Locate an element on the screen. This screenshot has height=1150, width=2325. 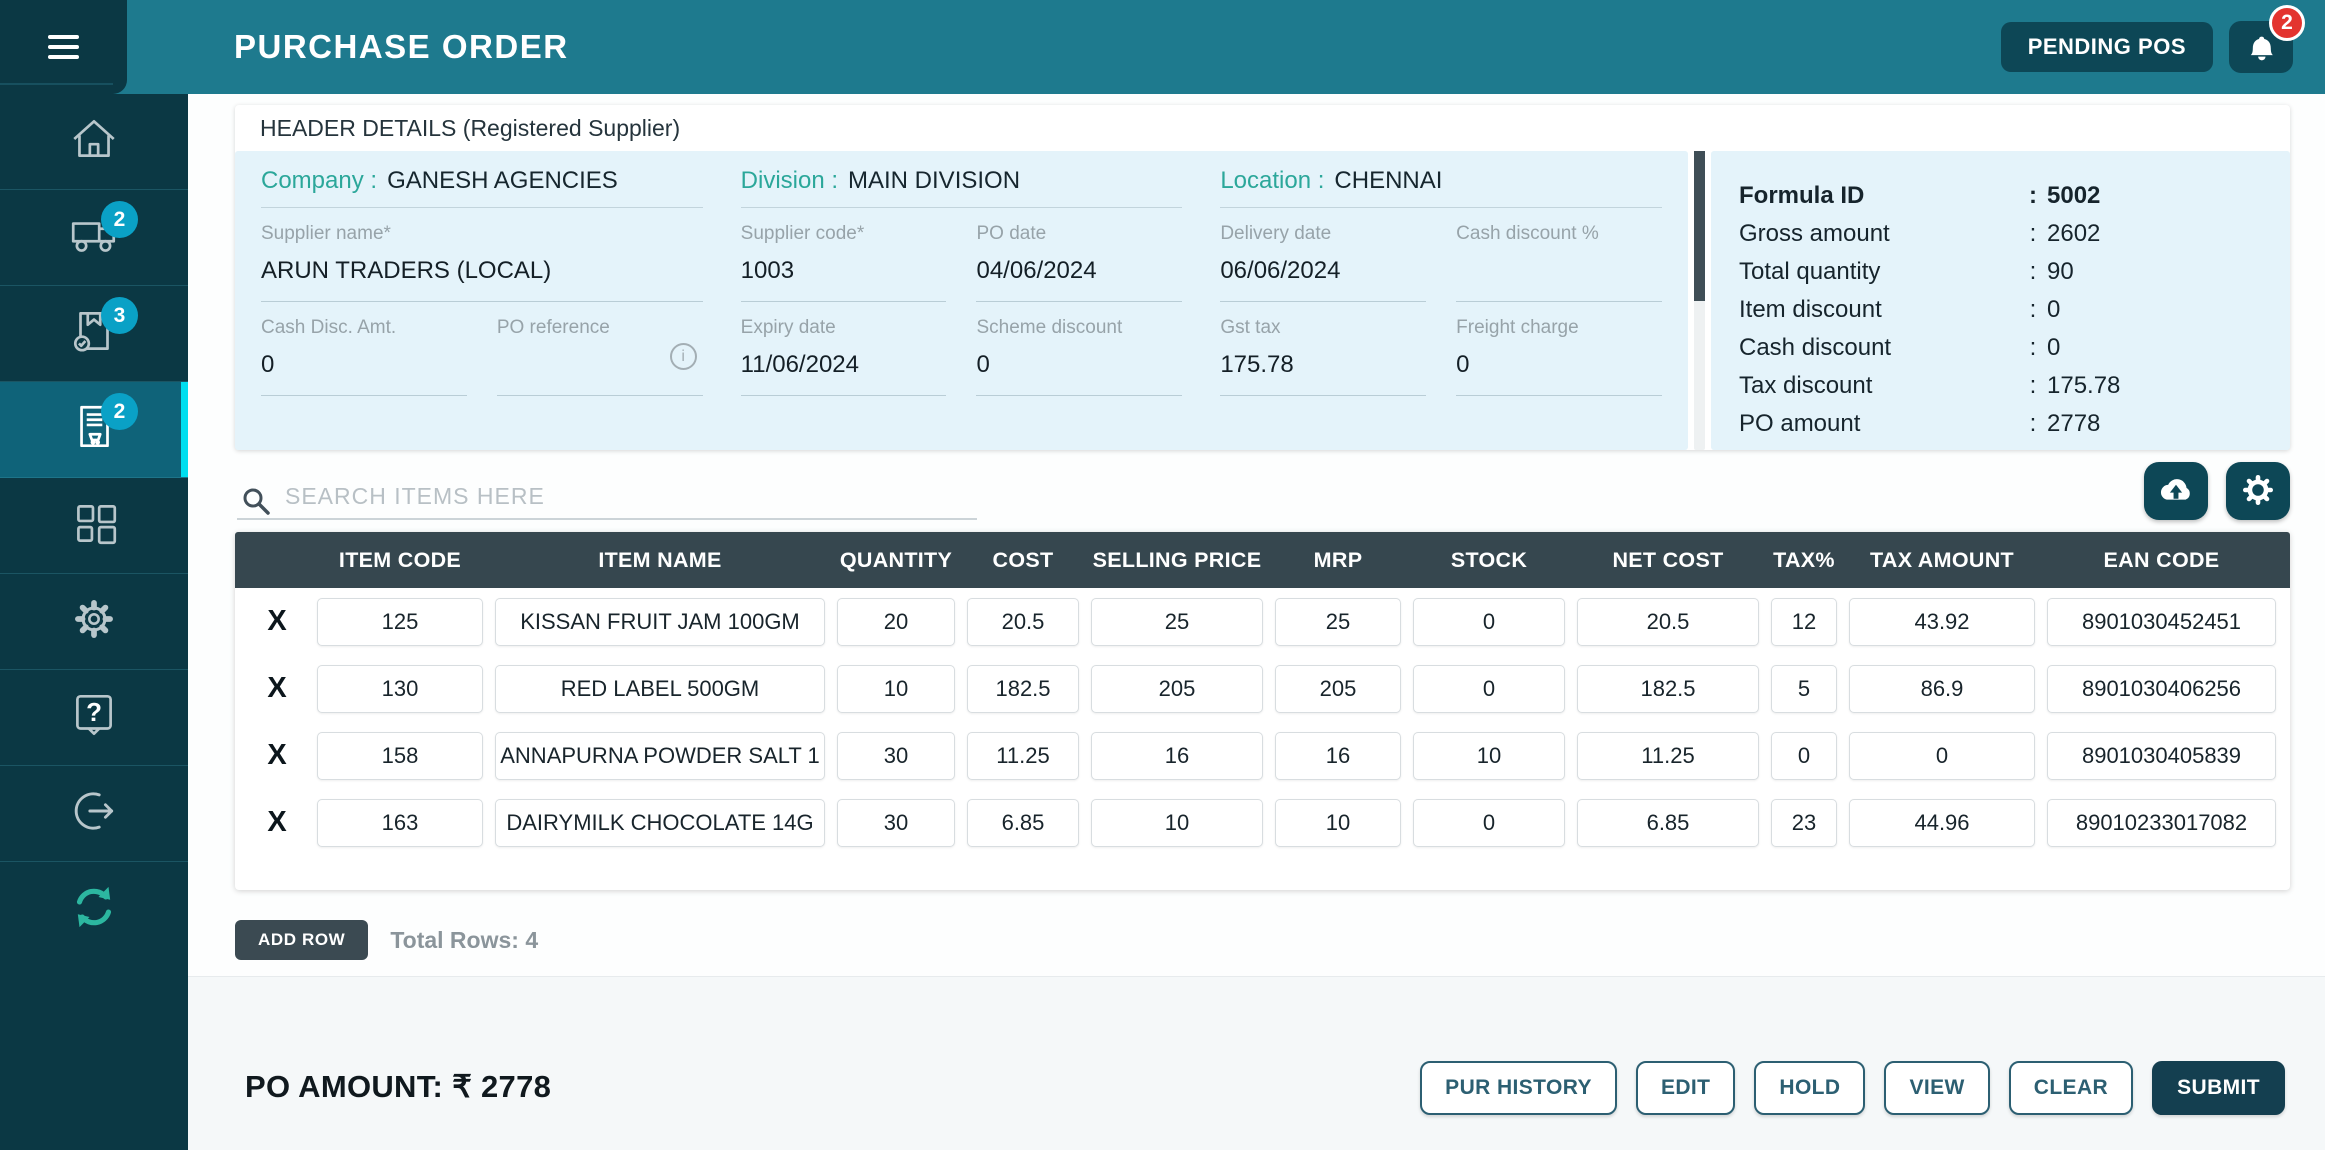
upload-button is located at coordinates (2176, 491).